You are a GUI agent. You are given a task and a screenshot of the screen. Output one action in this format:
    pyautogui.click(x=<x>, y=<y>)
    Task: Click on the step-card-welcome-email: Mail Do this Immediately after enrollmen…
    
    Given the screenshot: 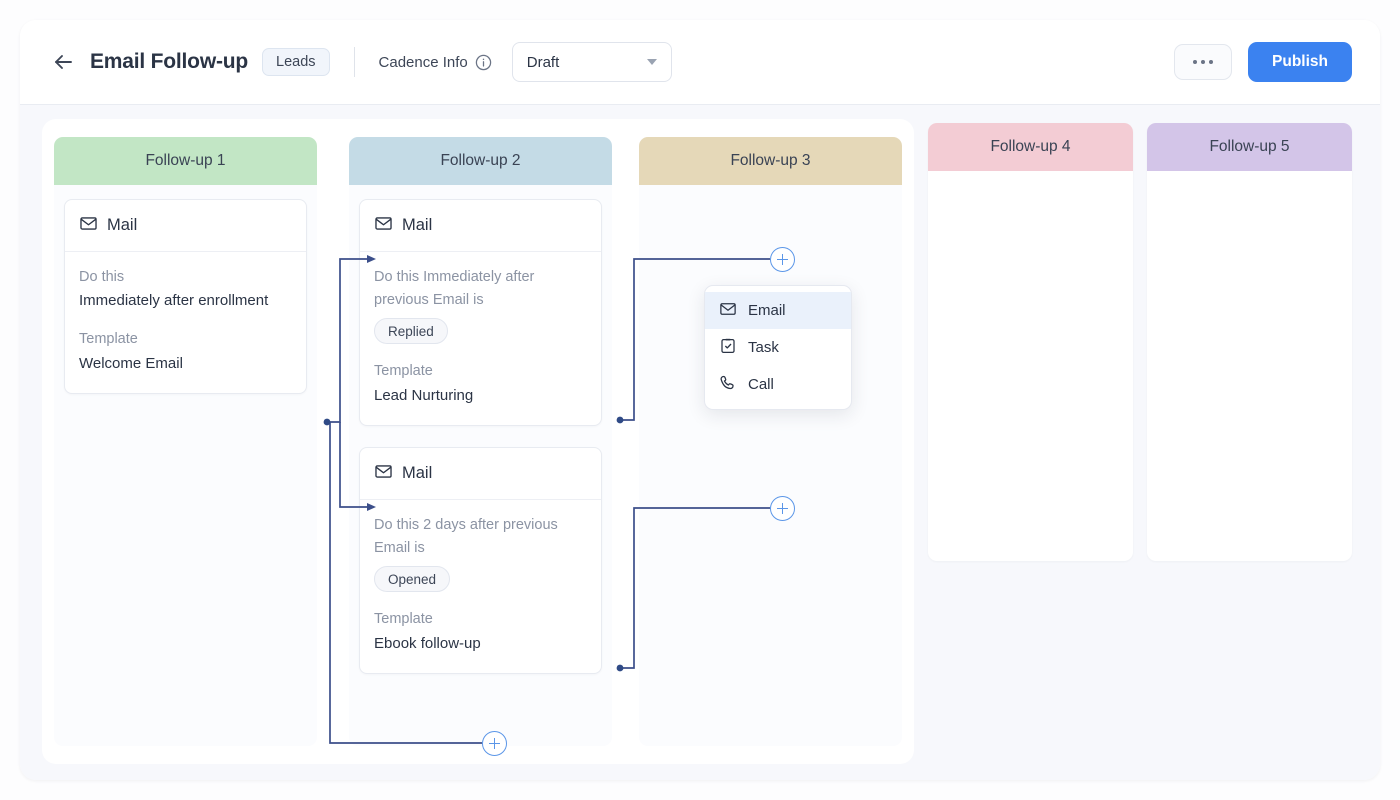 What is the action you would take?
    pyautogui.click(x=185, y=296)
    